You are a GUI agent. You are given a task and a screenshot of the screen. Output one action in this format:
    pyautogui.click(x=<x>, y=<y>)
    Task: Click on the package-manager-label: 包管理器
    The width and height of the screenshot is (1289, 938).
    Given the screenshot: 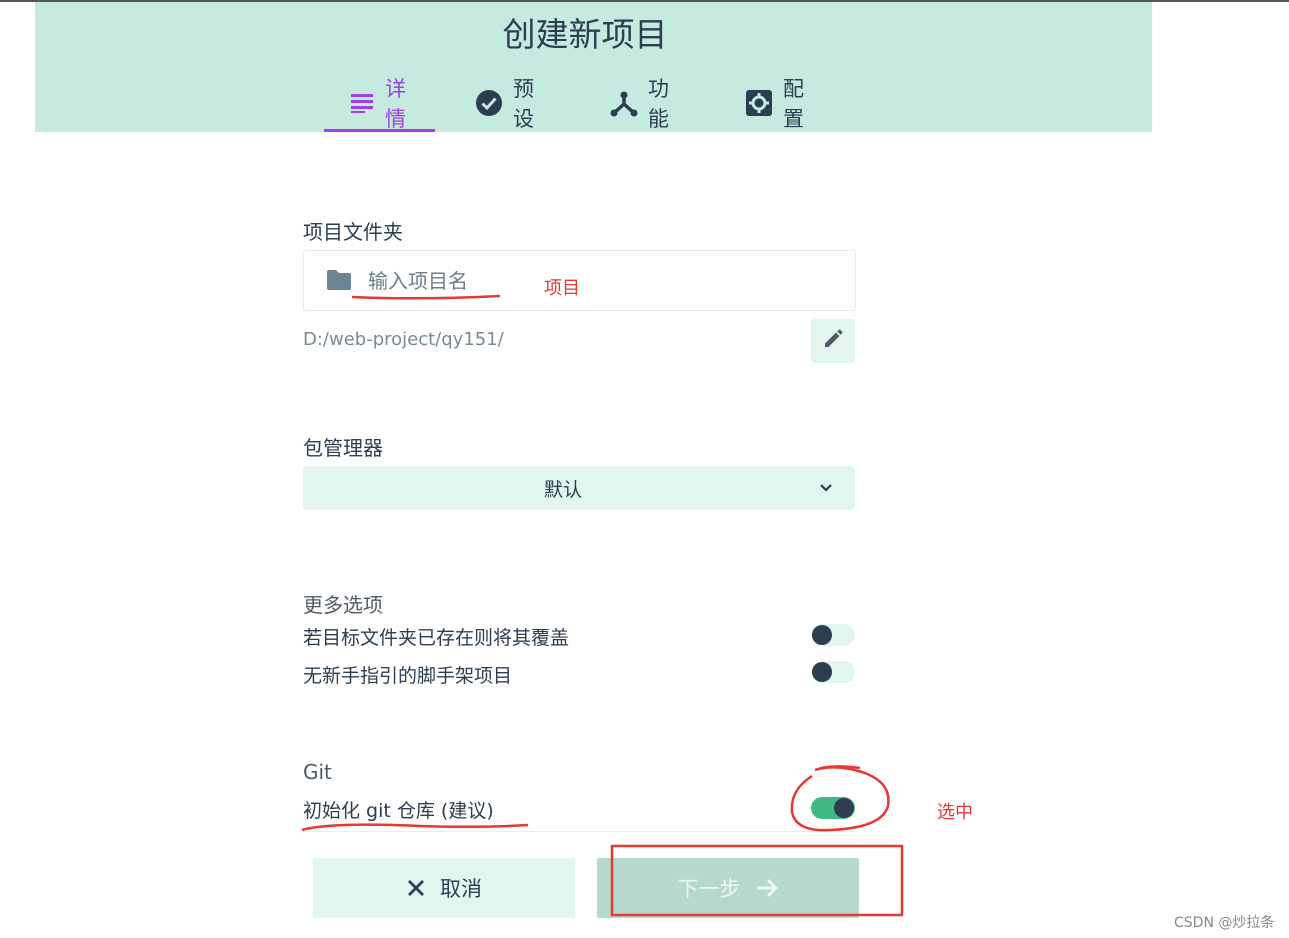 What is the action you would take?
    pyautogui.click(x=343, y=448)
    